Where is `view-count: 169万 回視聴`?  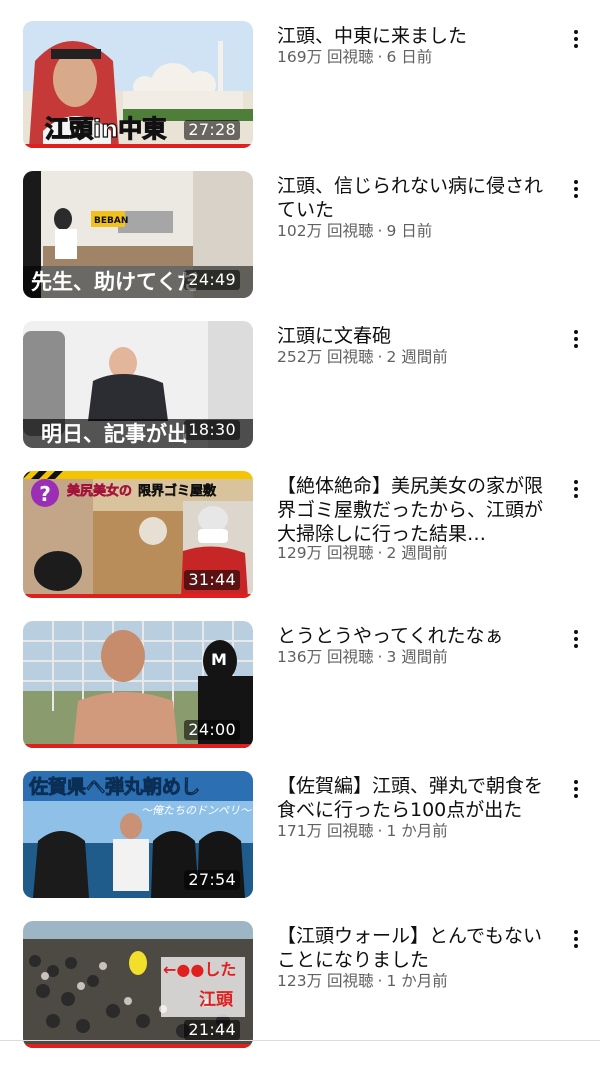 view-count: 169万 回視聴 is located at coordinates (325, 57).